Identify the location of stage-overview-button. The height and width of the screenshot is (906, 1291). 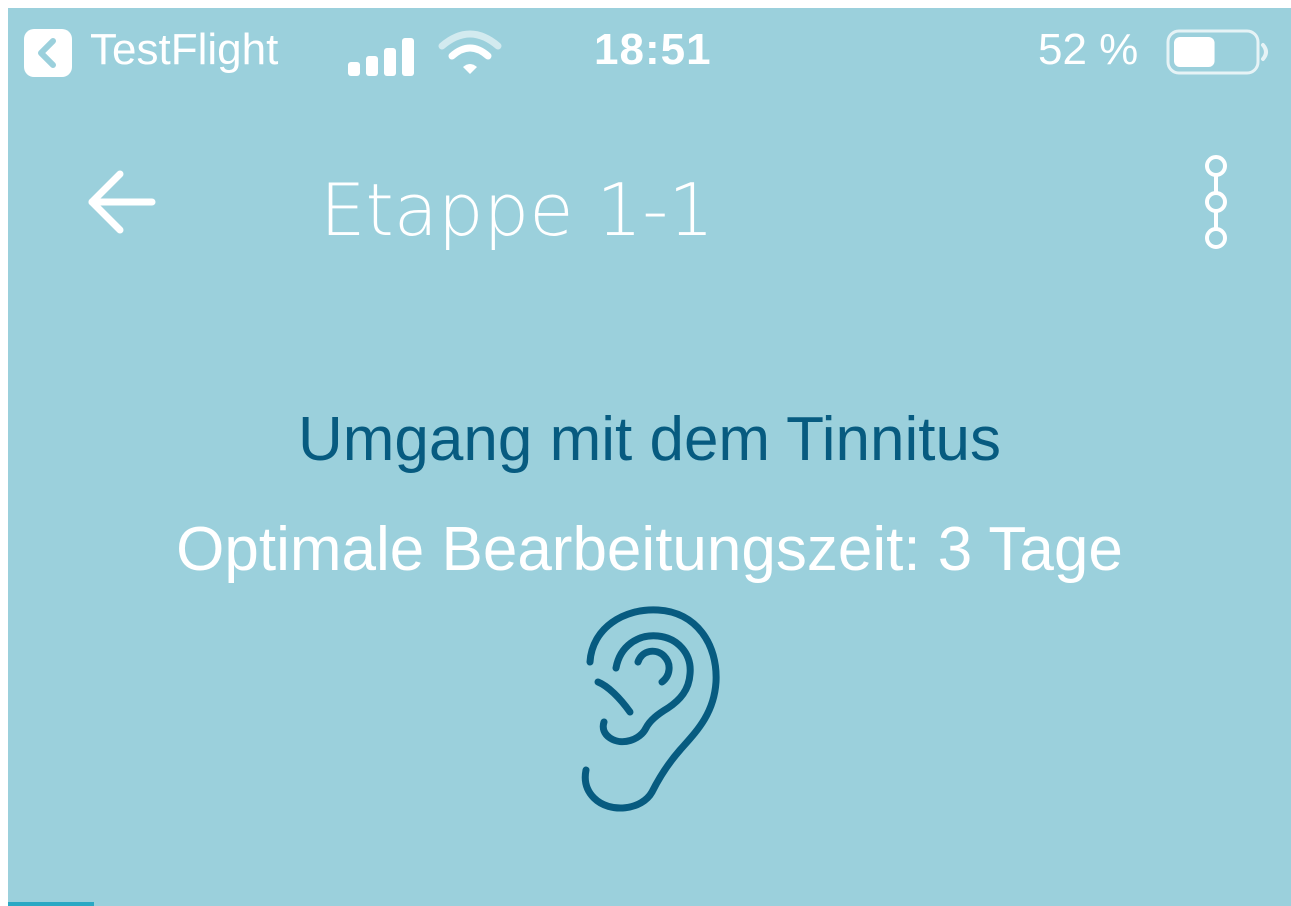
(1216, 202).